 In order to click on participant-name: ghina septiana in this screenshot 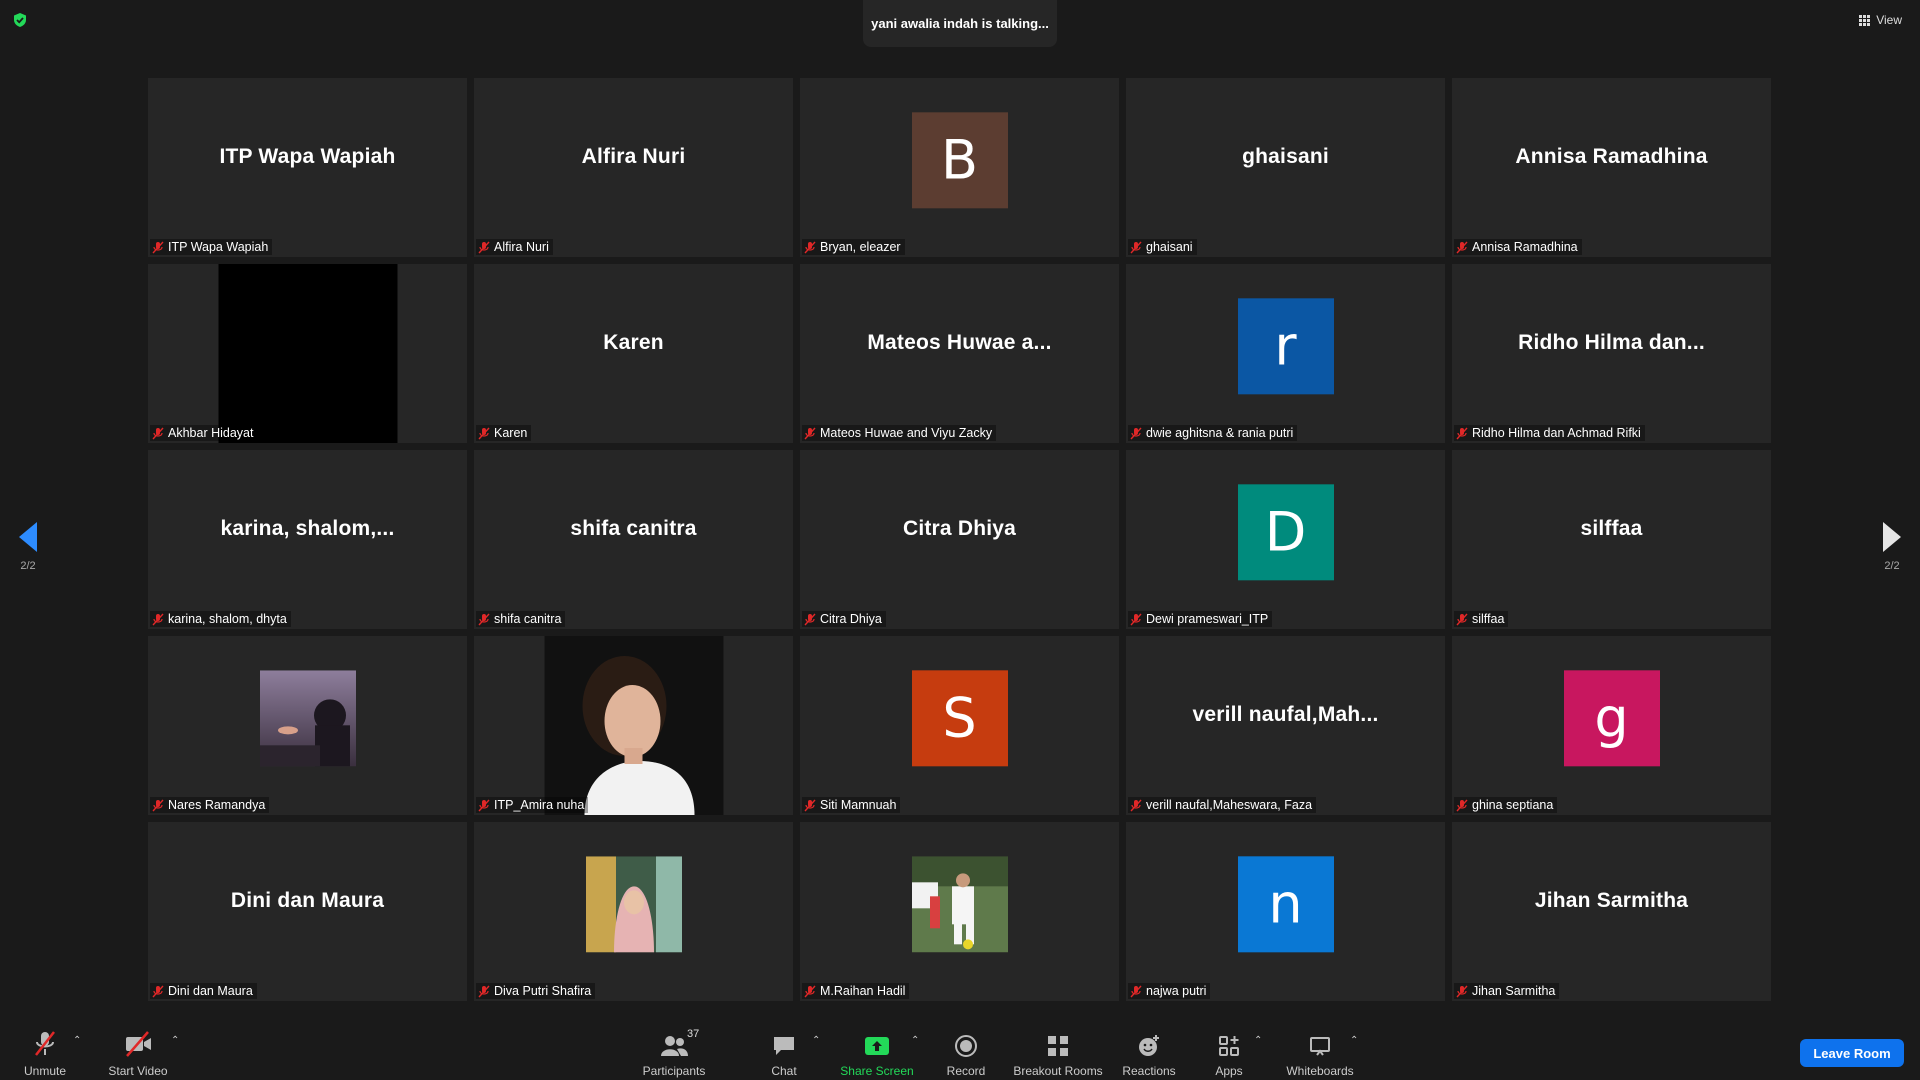, I will do `click(1513, 805)`.